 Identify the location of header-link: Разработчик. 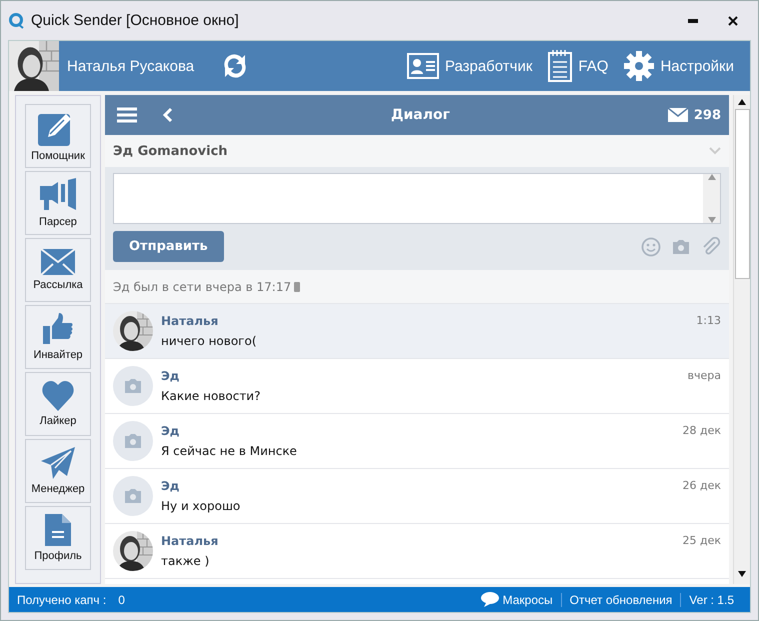
(469, 66).